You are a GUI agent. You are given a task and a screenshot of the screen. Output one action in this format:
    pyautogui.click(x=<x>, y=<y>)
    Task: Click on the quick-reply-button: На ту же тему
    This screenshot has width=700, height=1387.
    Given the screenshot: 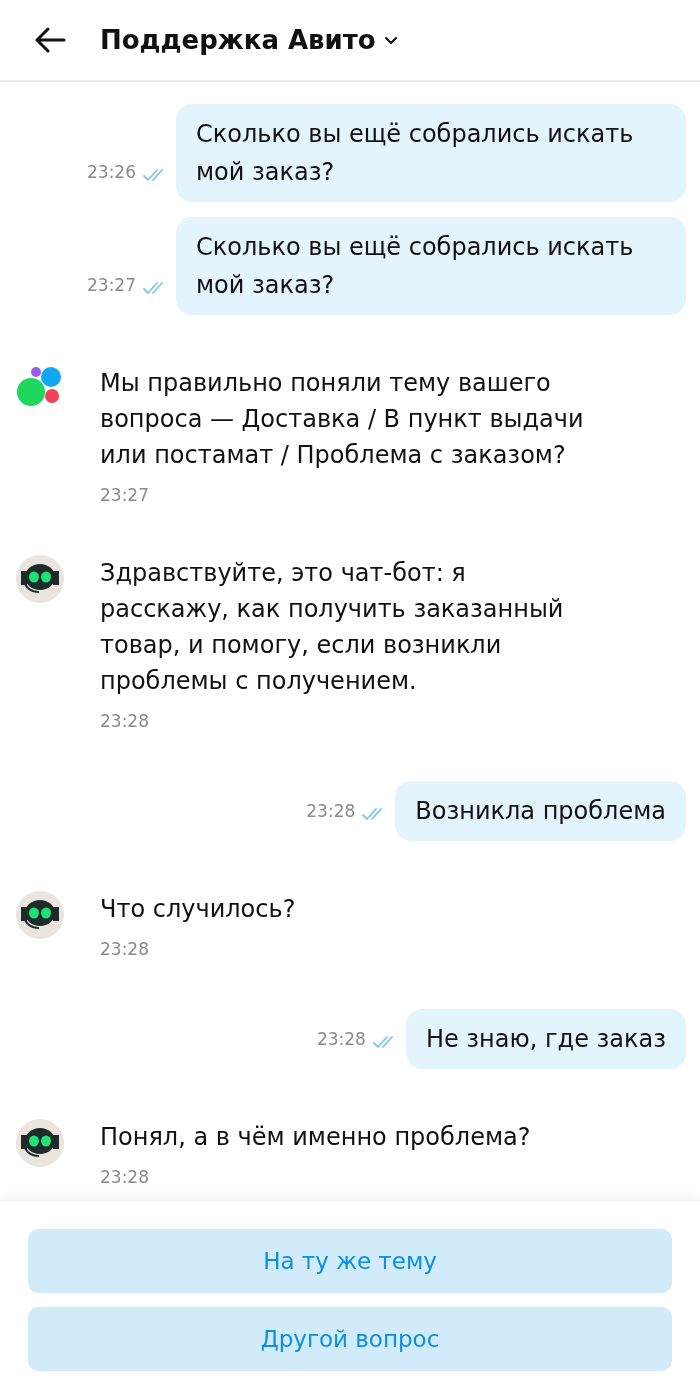 What is the action you would take?
    pyautogui.click(x=350, y=1261)
    